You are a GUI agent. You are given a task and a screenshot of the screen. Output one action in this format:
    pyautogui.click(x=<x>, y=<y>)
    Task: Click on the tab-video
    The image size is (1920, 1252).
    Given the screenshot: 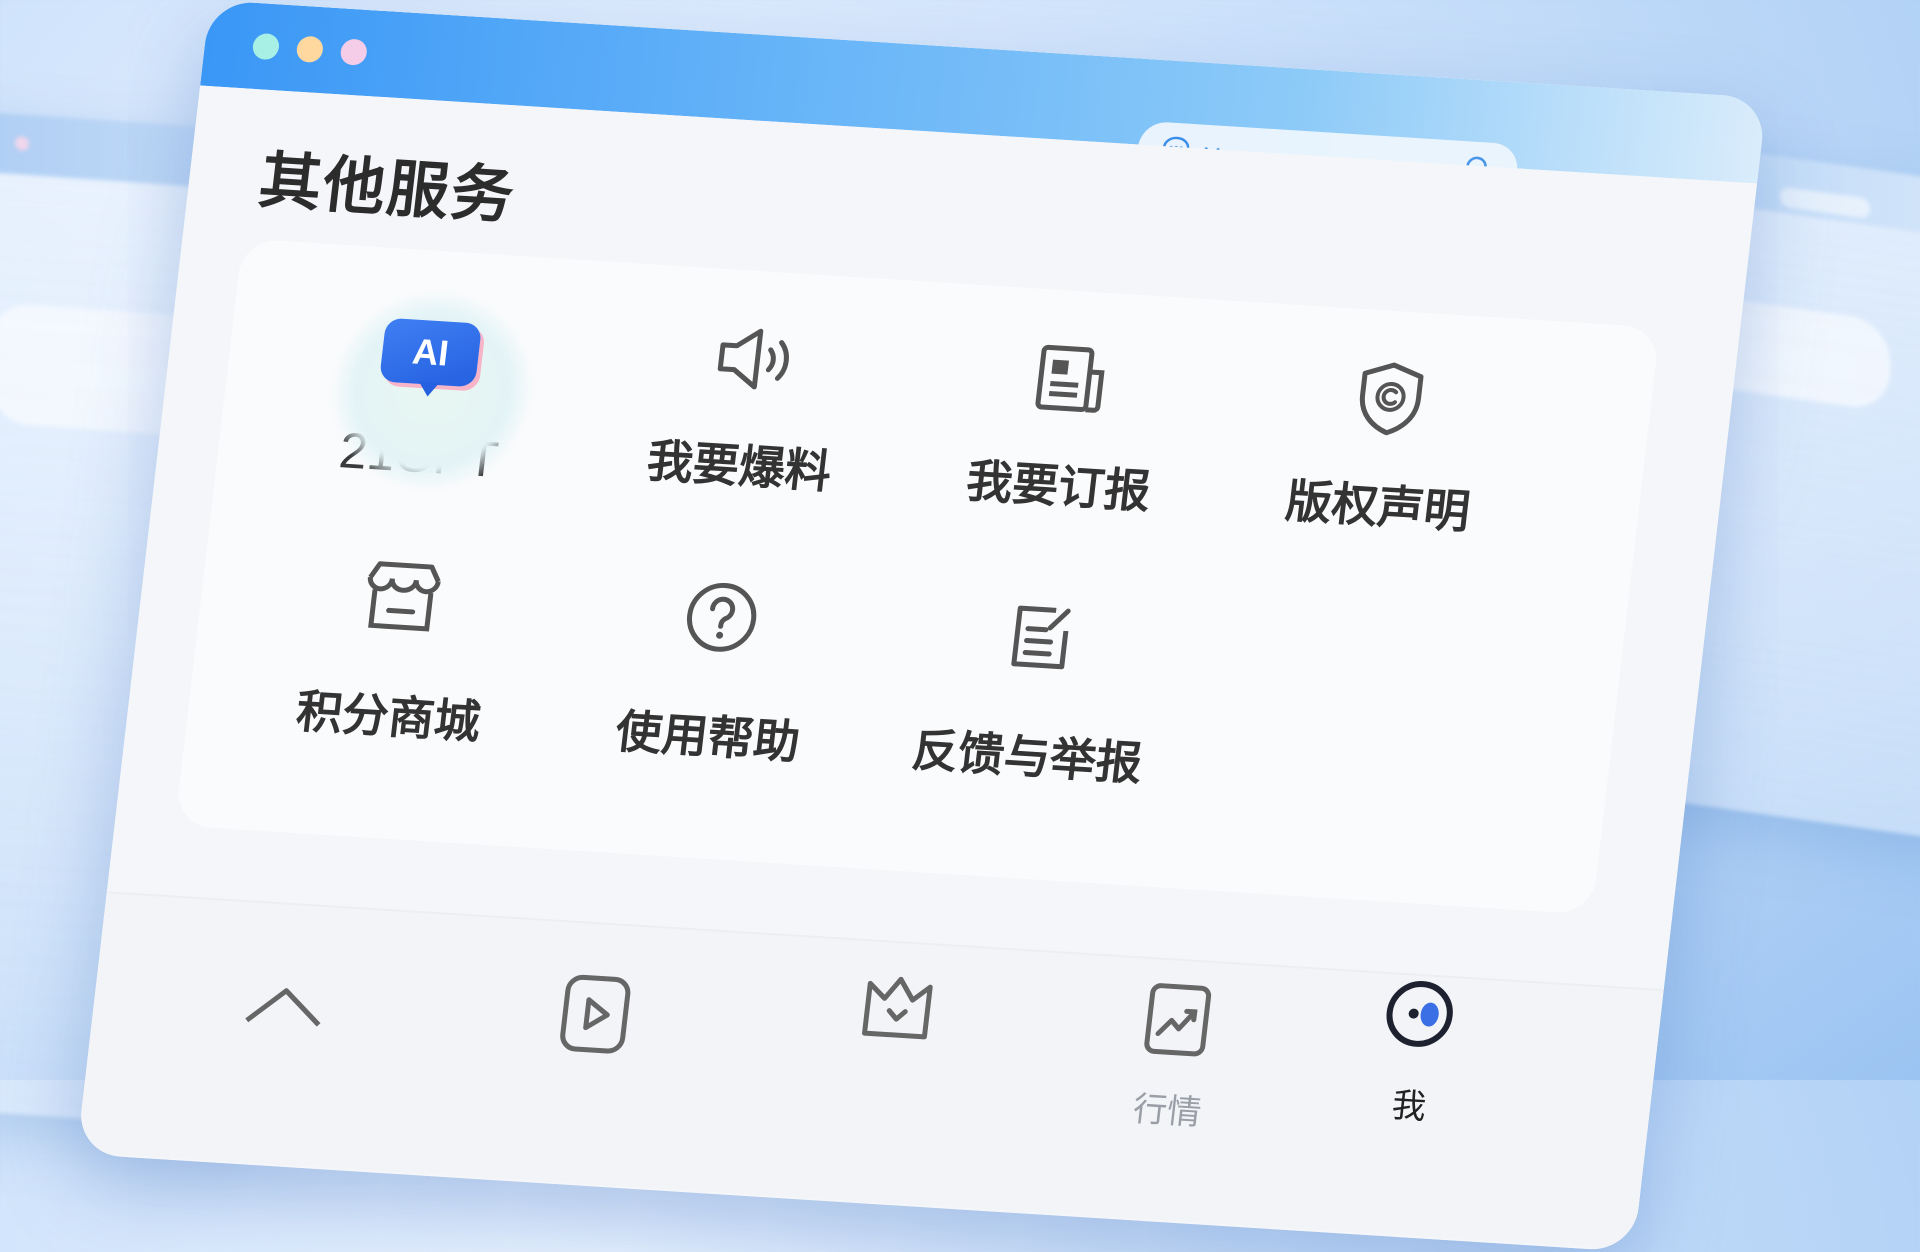 What is the action you would take?
    pyautogui.click(x=594, y=1020)
    